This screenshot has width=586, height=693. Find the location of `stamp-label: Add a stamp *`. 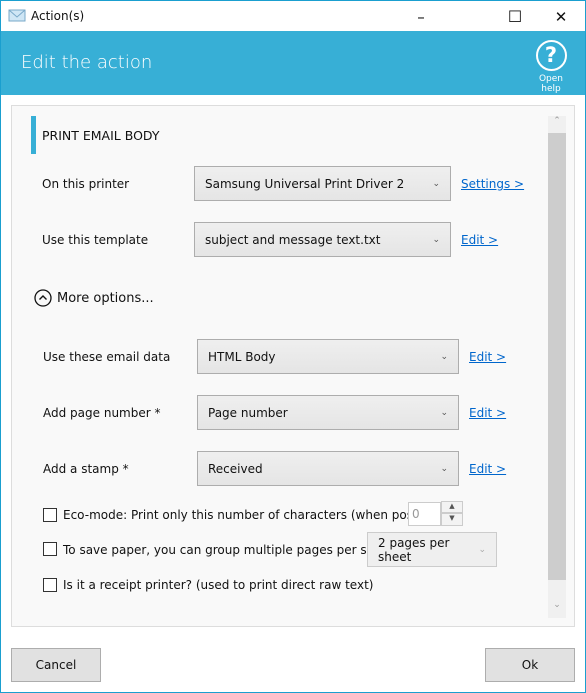

stamp-label: Add a stamp * is located at coordinates (86, 469).